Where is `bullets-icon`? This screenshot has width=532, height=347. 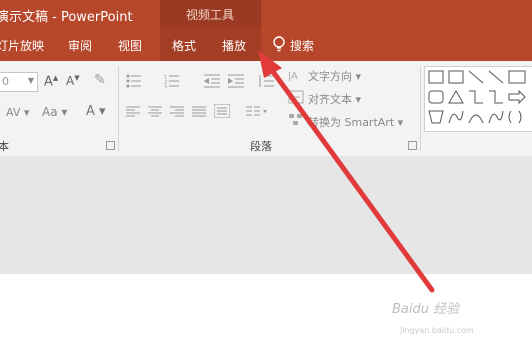
bullets-icon is located at coordinates (134, 81).